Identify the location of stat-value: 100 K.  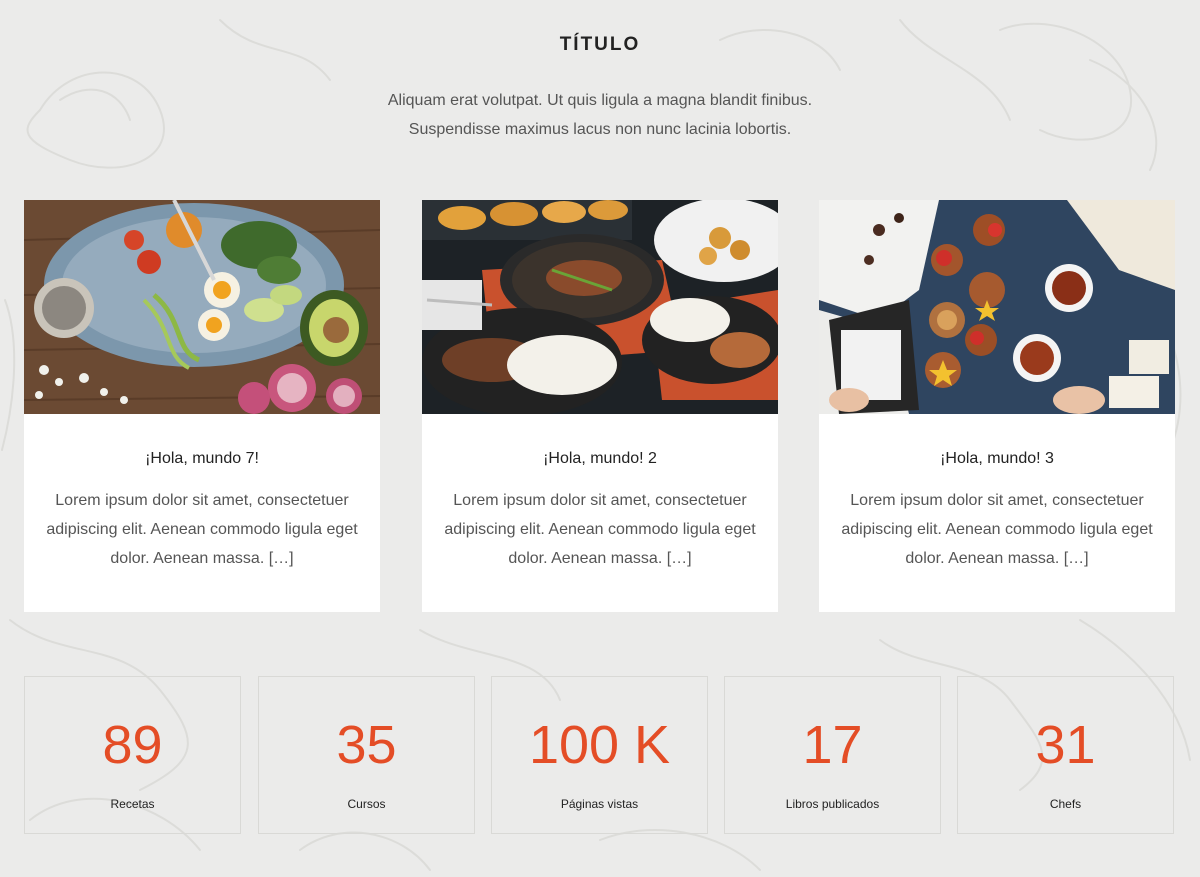
(599, 745).